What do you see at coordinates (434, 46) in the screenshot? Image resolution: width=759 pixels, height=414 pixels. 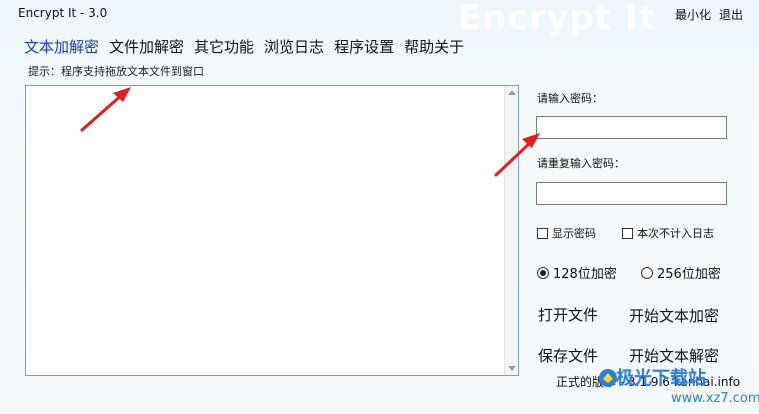 I see `tab-help-about: 帮助关于` at bounding box center [434, 46].